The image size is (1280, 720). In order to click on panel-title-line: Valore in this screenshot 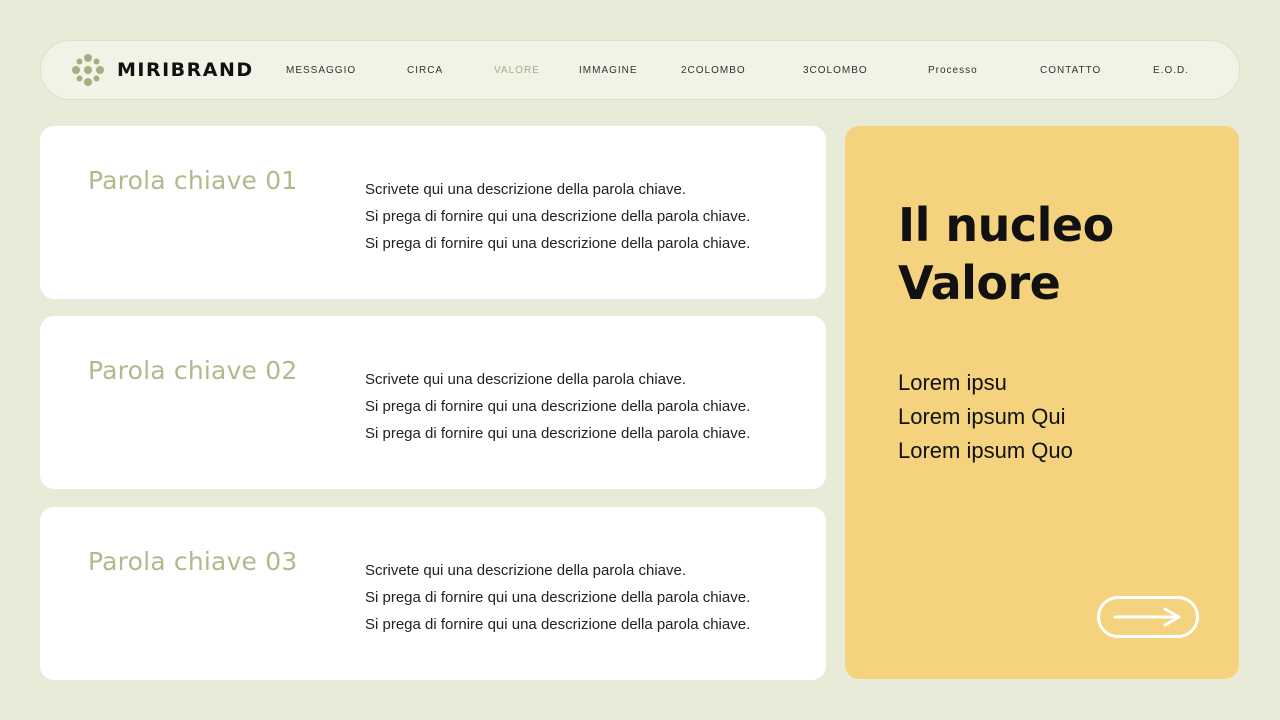, I will do `click(979, 283)`.